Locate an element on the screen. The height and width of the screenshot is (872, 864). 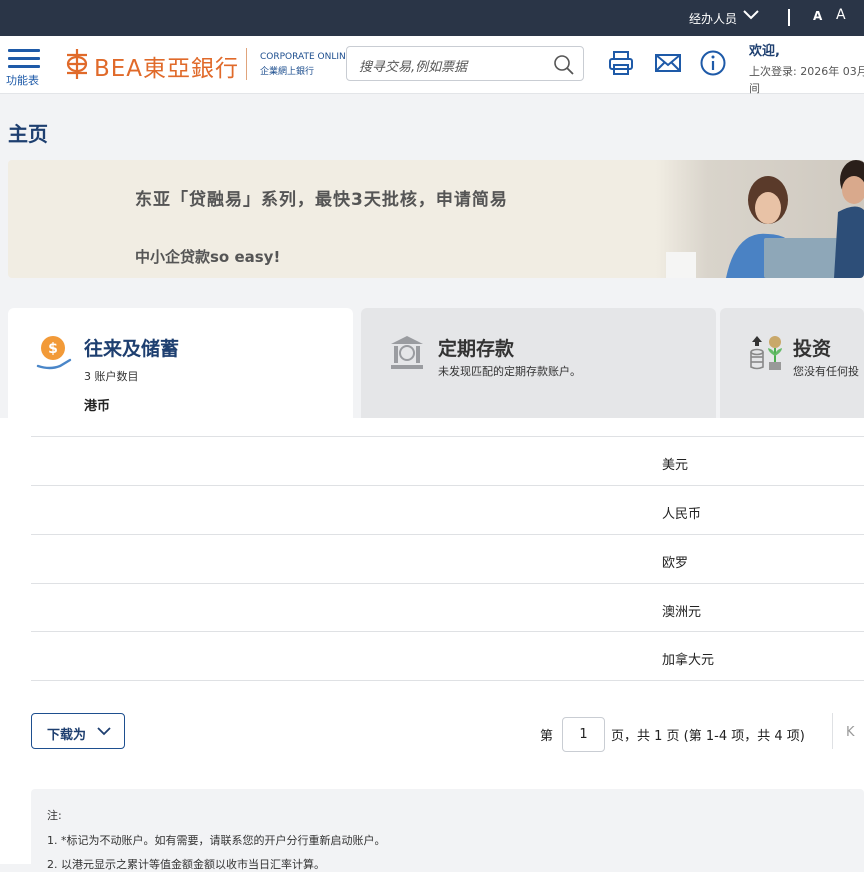
logo-text: BEA東亞銀行 is located at coordinates (167, 69).